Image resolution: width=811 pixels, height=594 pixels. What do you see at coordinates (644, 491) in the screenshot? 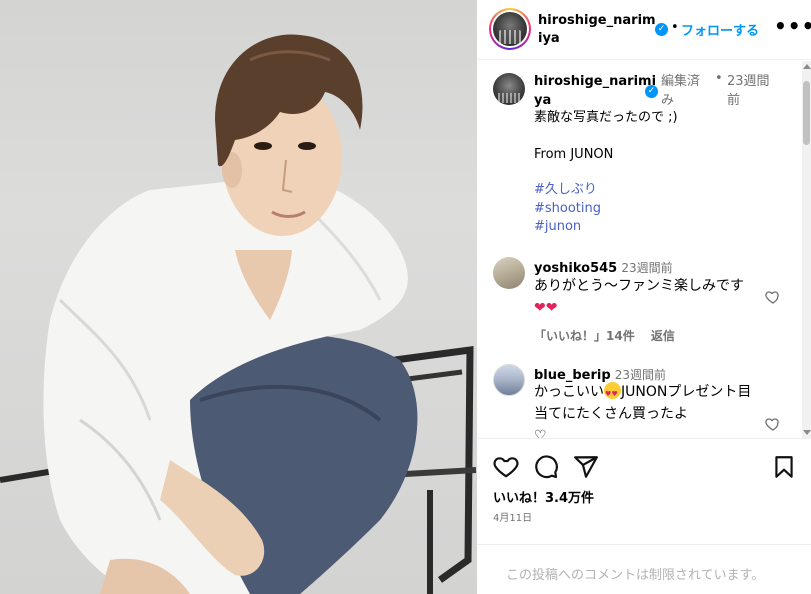
I see `post-actions: いいね！3.4万件 4月11日` at bounding box center [644, 491].